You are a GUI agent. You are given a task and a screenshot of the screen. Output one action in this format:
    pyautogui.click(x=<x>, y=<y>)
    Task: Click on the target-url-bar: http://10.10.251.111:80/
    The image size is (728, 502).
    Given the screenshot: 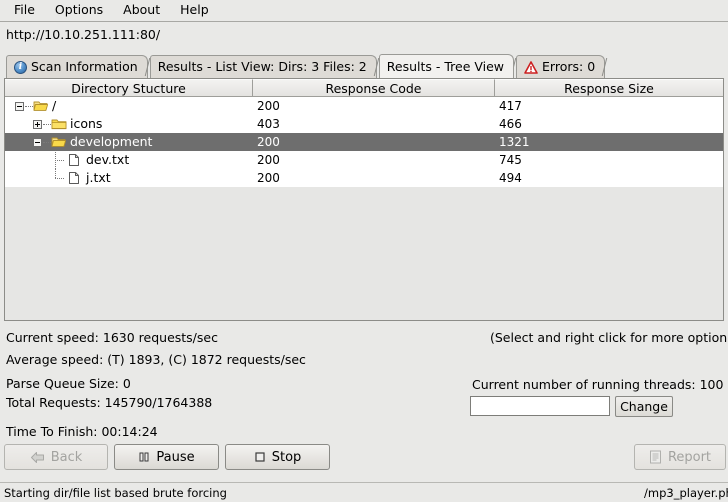 What is the action you would take?
    pyautogui.click(x=364, y=34)
    